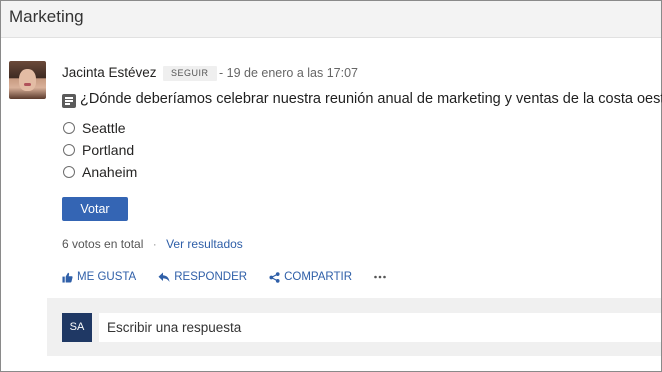  I want to click on like-button: ME GUSTA, so click(99, 277).